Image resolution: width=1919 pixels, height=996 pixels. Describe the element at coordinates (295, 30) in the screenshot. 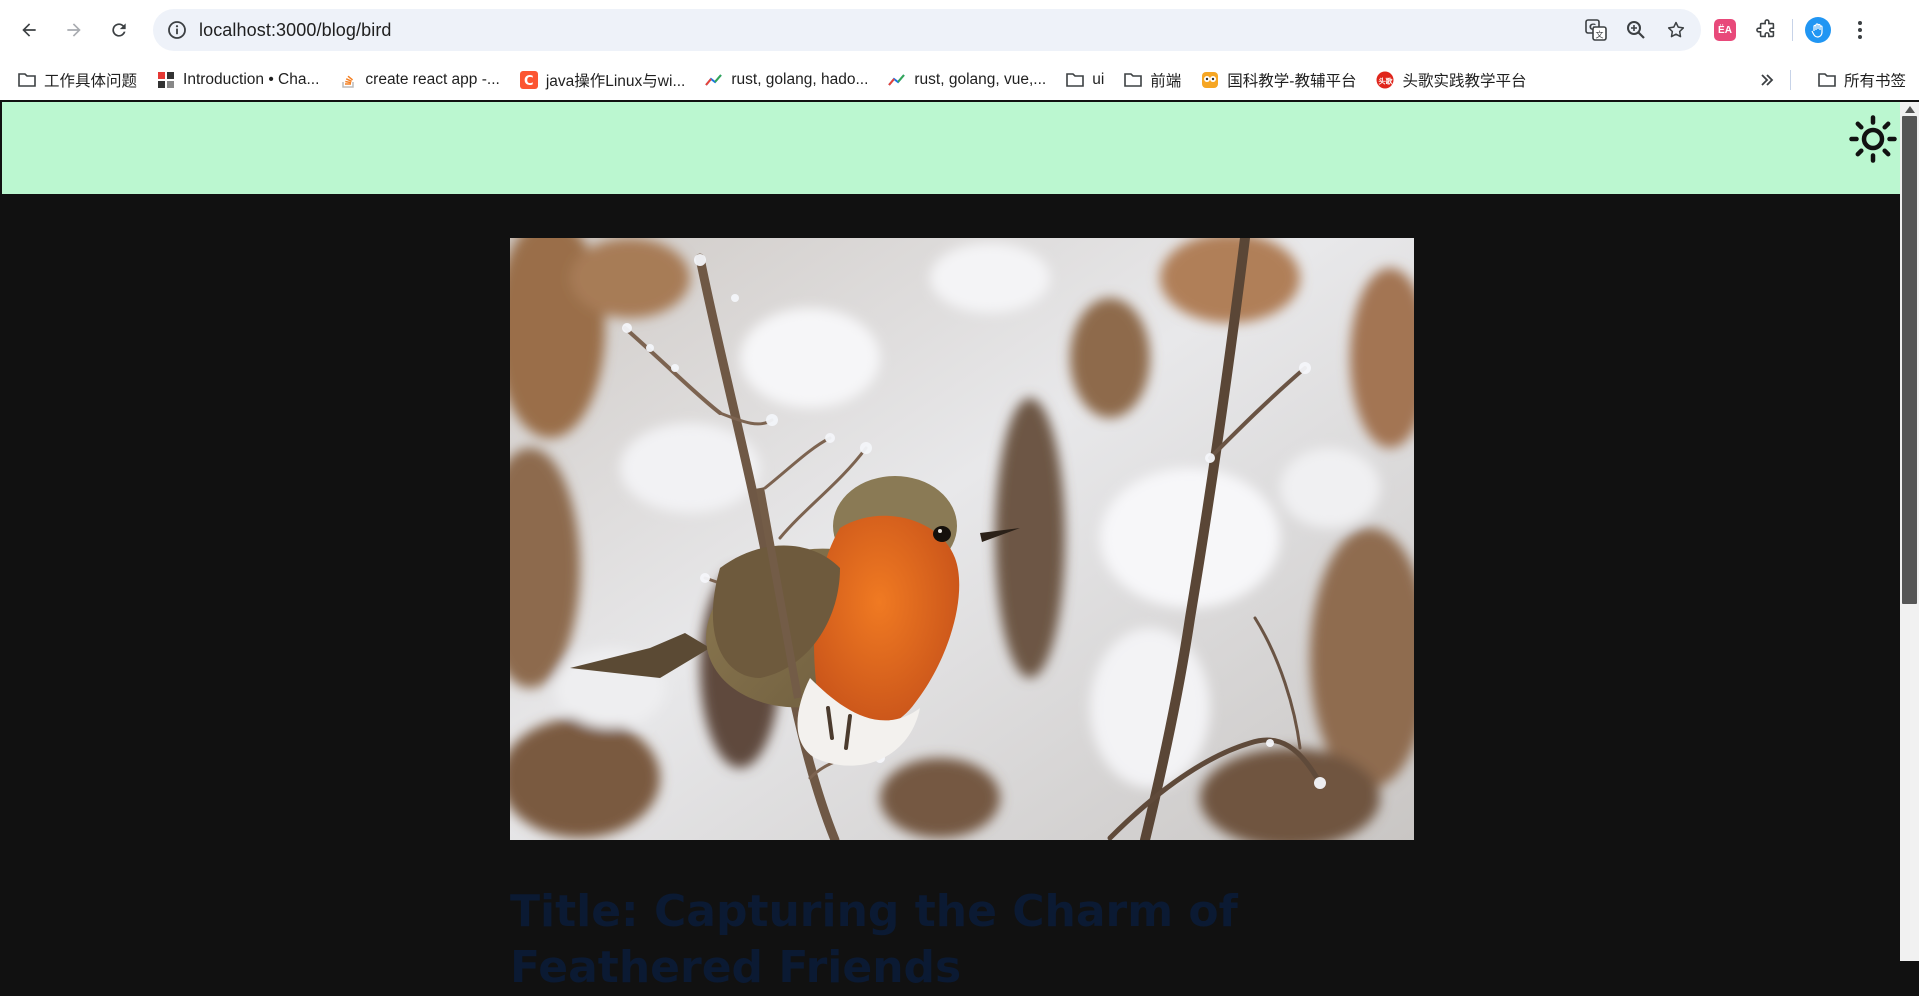

I see `url-text: localhost:3000/blog/bird` at that location.